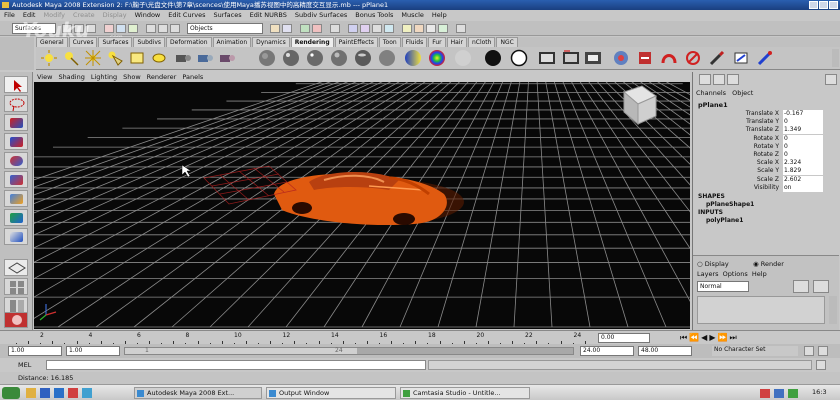  I want to click on shelf-tab-ncloth: nCloth, so click(481, 42).